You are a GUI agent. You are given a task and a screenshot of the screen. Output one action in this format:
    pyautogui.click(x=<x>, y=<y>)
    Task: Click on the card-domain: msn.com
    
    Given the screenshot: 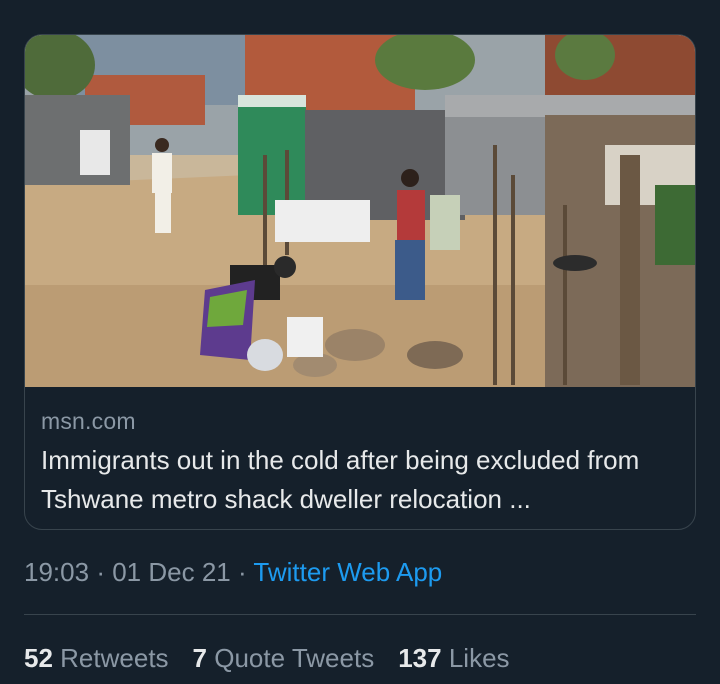 What is the action you would take?
    pyautogui.click(x=88, y=421)
    